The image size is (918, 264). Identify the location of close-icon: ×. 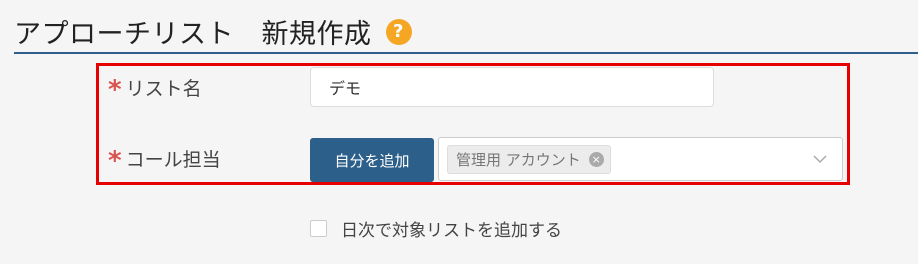
(596, 159).